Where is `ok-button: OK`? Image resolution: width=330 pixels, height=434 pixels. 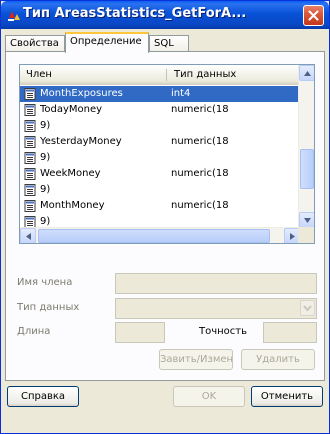
ok-button: OK is located at coordinates (209, 396).